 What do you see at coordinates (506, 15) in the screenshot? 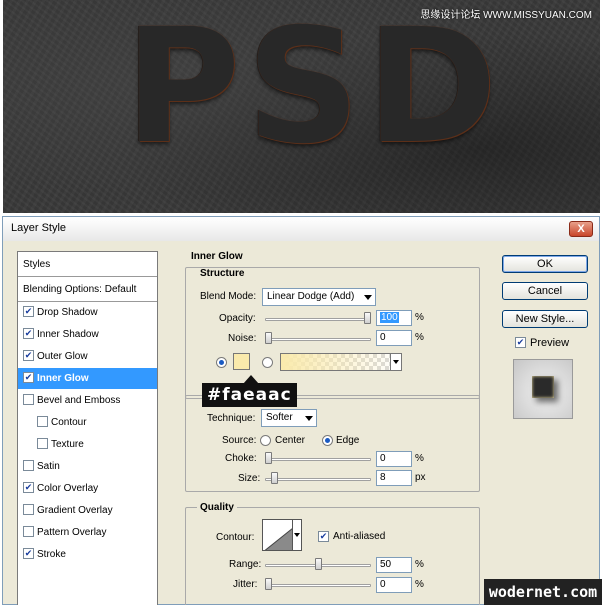
I see `site-watermark: 思缘设计论坛 WWW.MISSYUAN.COM` at bounding box center [506, 15].